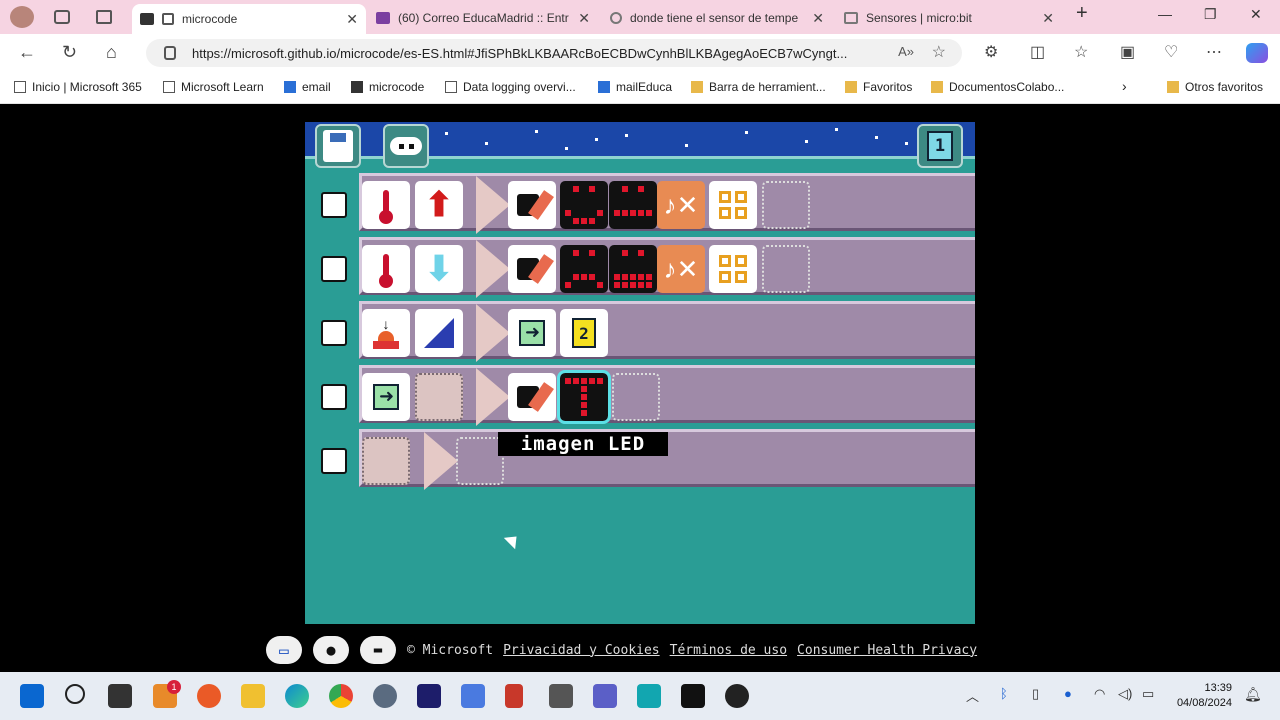 The height and width of the screenshot is (720, 1280). Describe the element at coordinates (168, 19) in the screenshot. I see `speaker-icon` at that location.